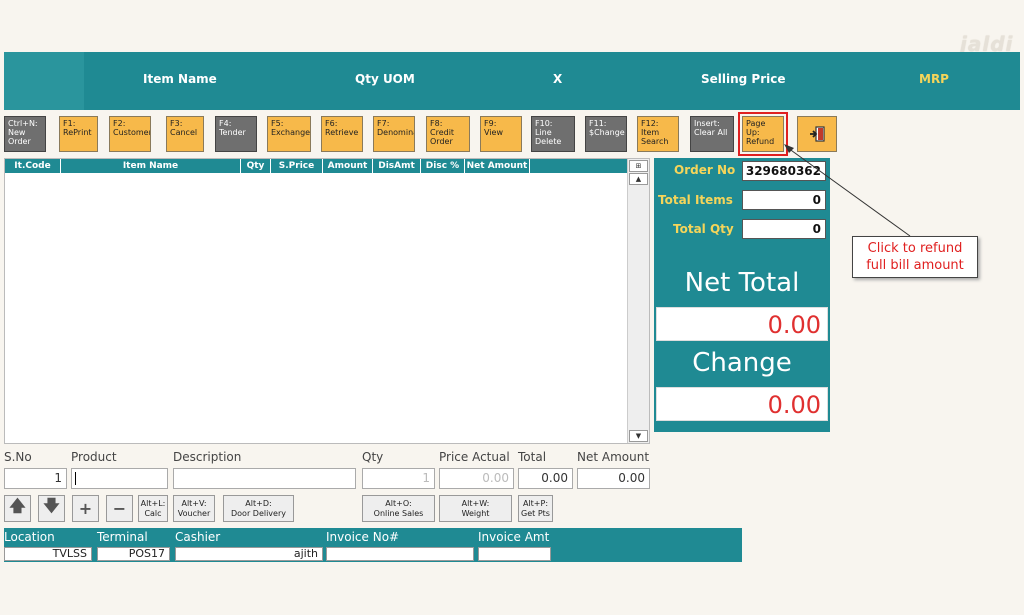 The image size is (1024, 615). What do you see at coordinates (122, 537) in the screenshot?
I see `terminal-label: Terminal` at bounding box center [122, 537].